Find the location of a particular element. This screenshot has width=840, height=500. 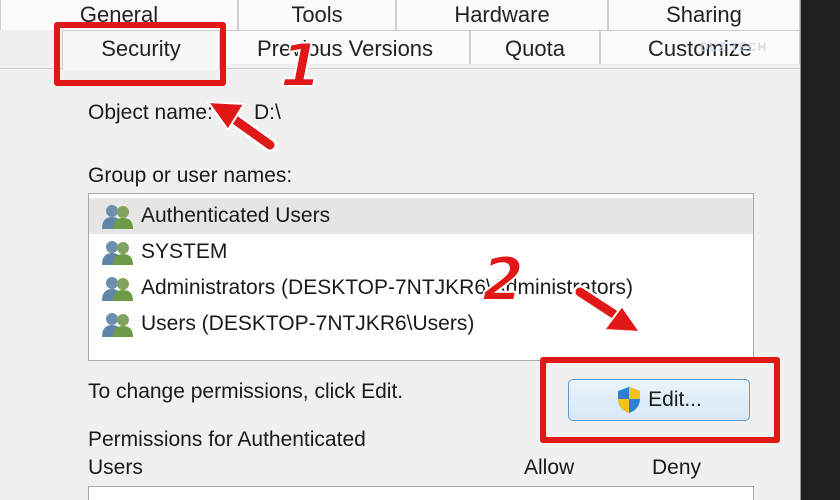

tab-security: Security is located at coordinates (141, 50).